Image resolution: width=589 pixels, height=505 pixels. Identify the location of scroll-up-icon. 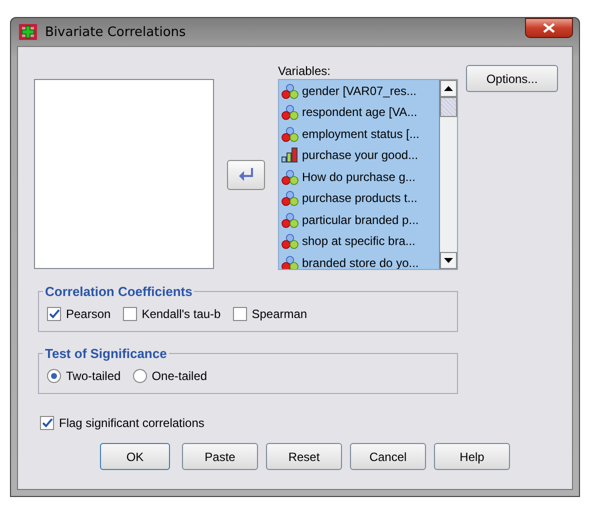
(448, 88).